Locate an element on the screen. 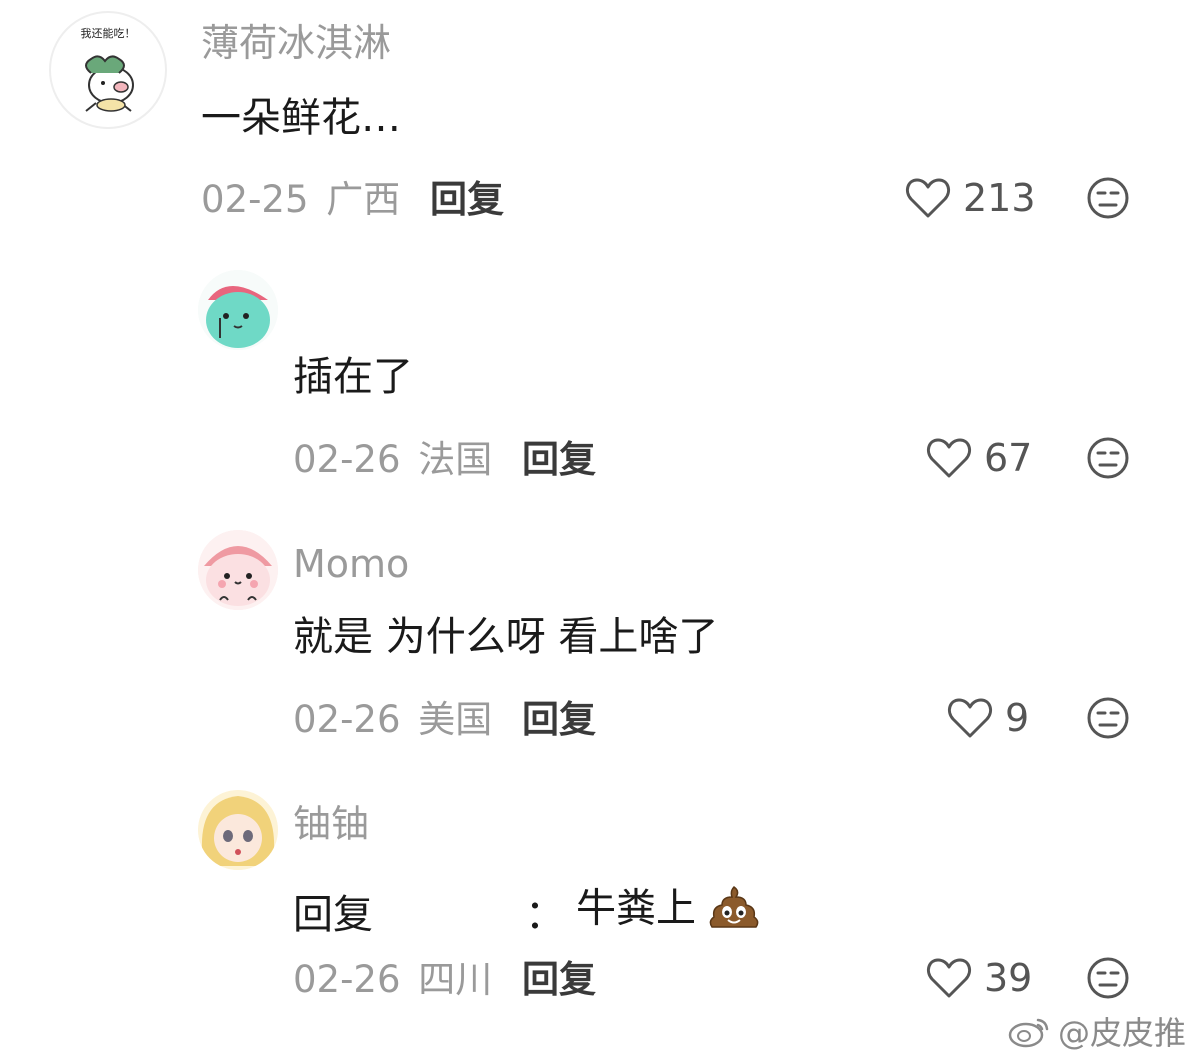 The height and width of the screenshot is (1064, 1200). comment-meta: 02-26 美国 is located at coordinates (392, 719).